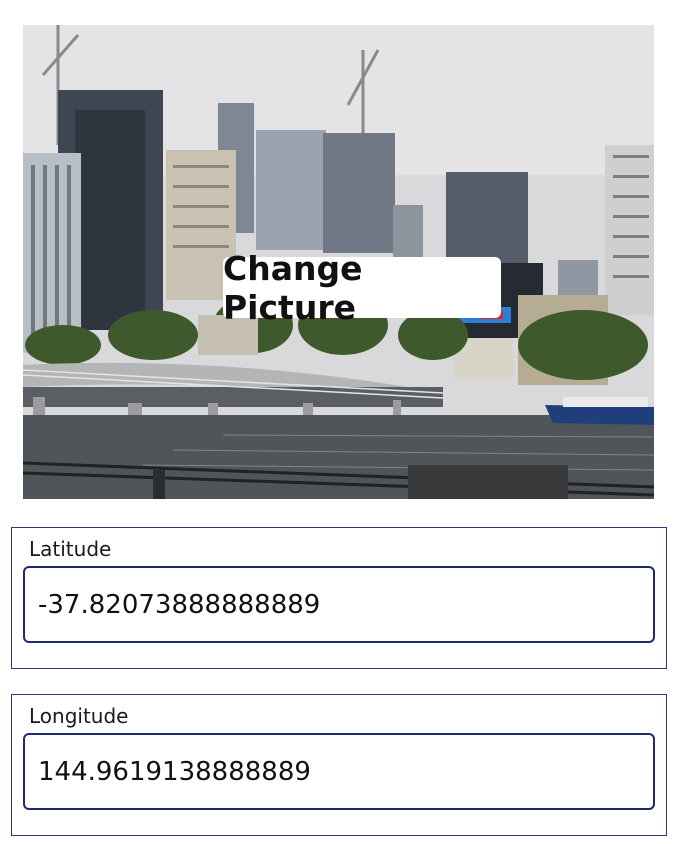 Image resolution: width=678 pixels, height=844 pixels. What do you see at coordinates (339, 604) in the screenshot?
I see `latitude-input: -37.82073888888889` at bounding box center [339, 604].